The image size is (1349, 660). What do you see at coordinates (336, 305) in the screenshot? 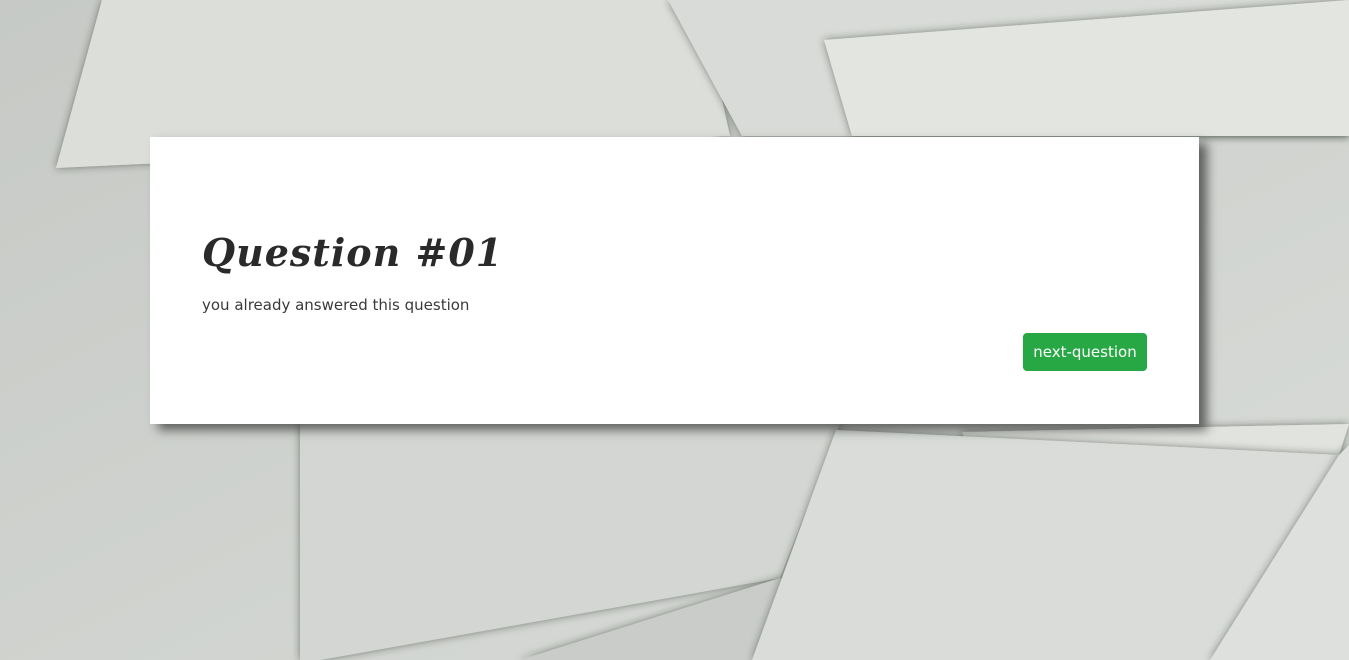
I see `answered-status-text: you already answered this question` at bounding box center [336, 305].